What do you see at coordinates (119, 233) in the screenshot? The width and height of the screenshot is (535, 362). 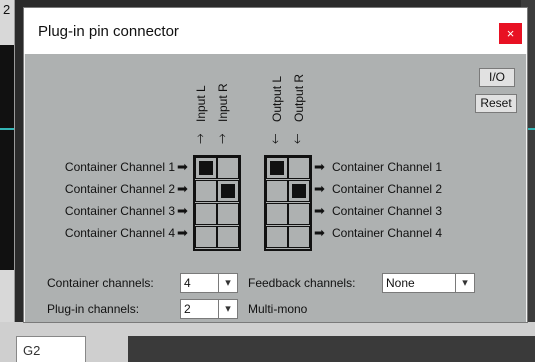 I see `input-channel-label: Container Channel 4` at bounding box center [119, 233].